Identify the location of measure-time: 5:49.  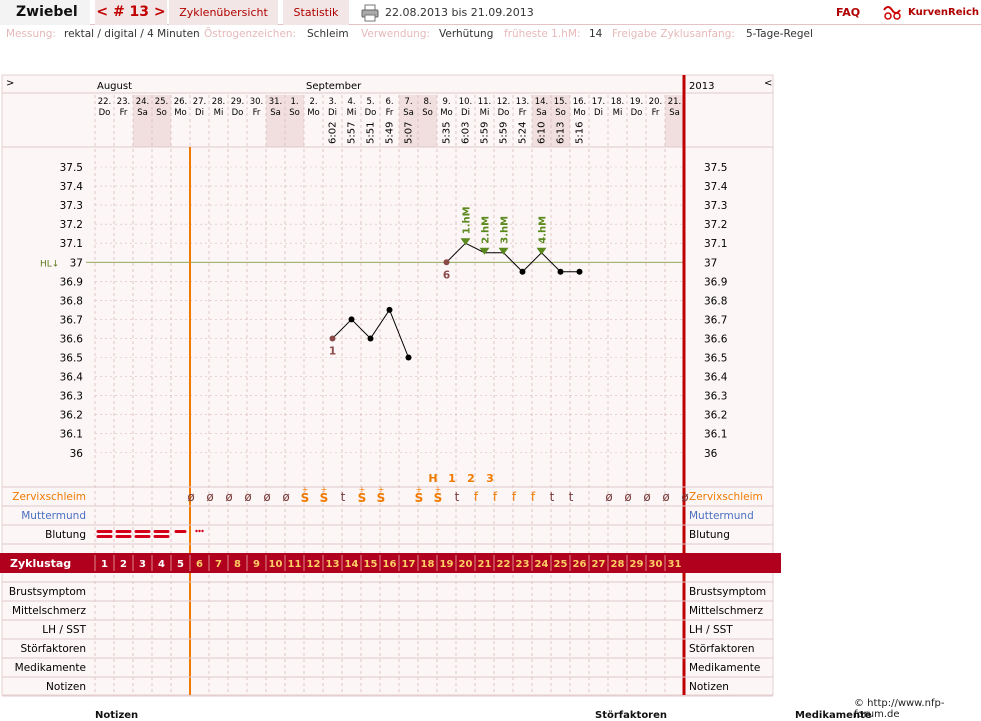
(390, 133).